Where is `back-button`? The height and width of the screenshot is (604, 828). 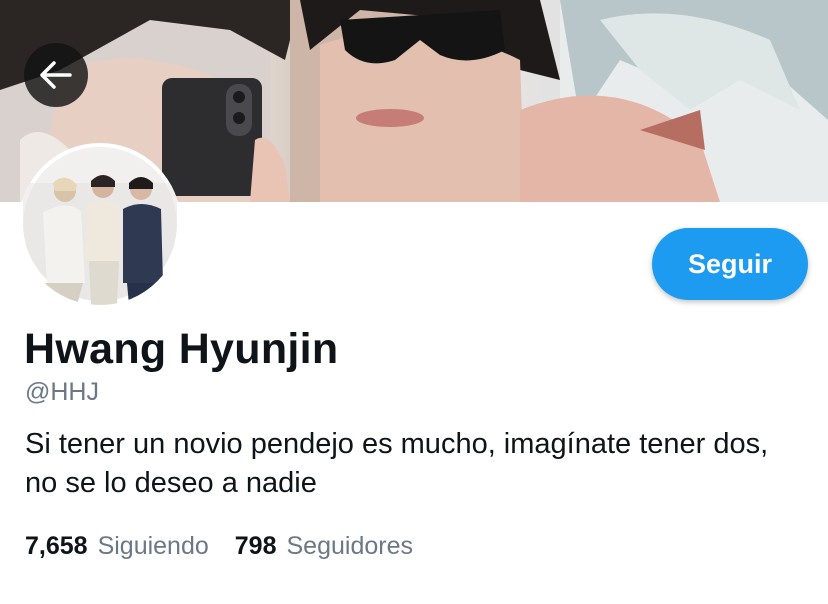
back-button is located at coordinates (56, 75).